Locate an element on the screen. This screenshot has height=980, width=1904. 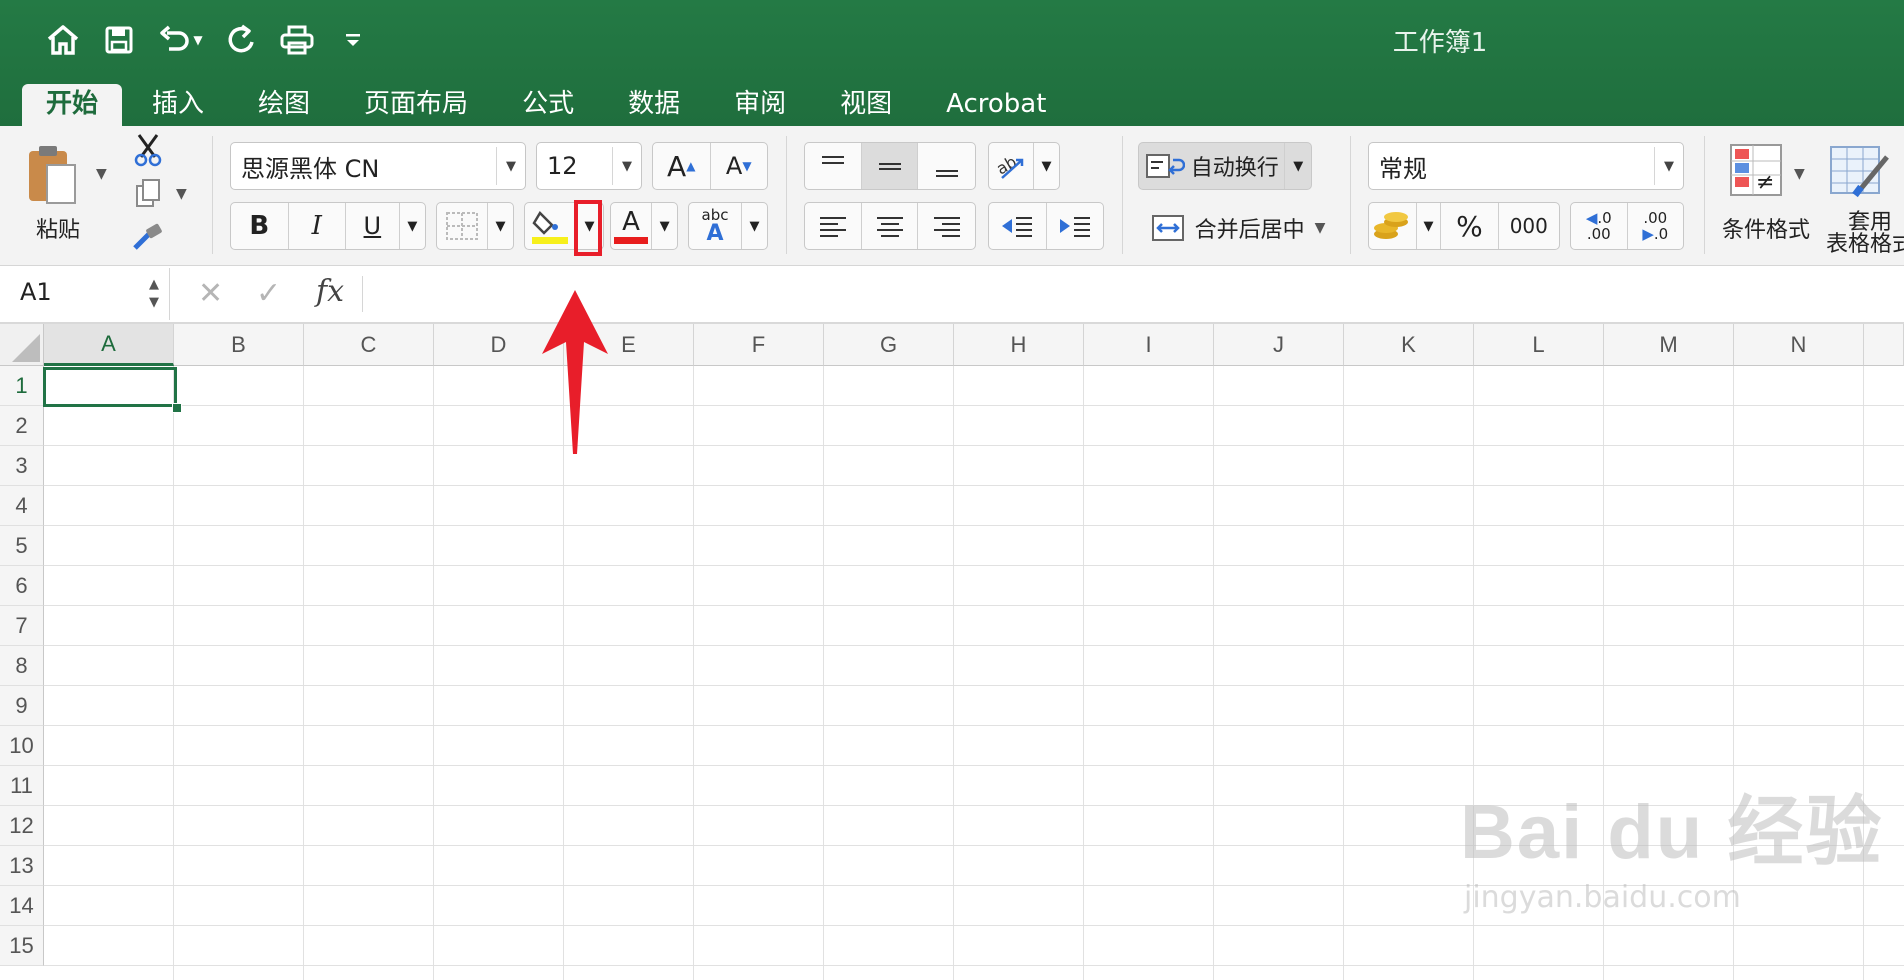
row-header: 12 is located at coordinates (22, 826).